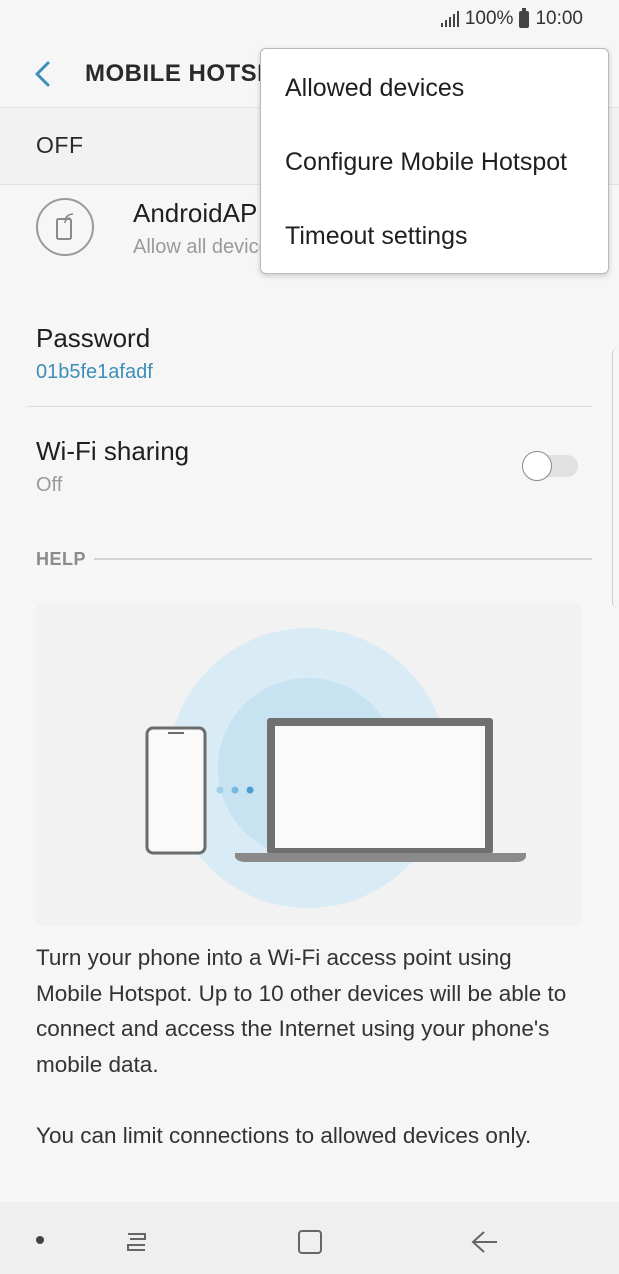  What do you see at coordinates (49, 485) in the screenshot?
I see `wifi-sharing-status: Off` at bounding box center [49, 485].